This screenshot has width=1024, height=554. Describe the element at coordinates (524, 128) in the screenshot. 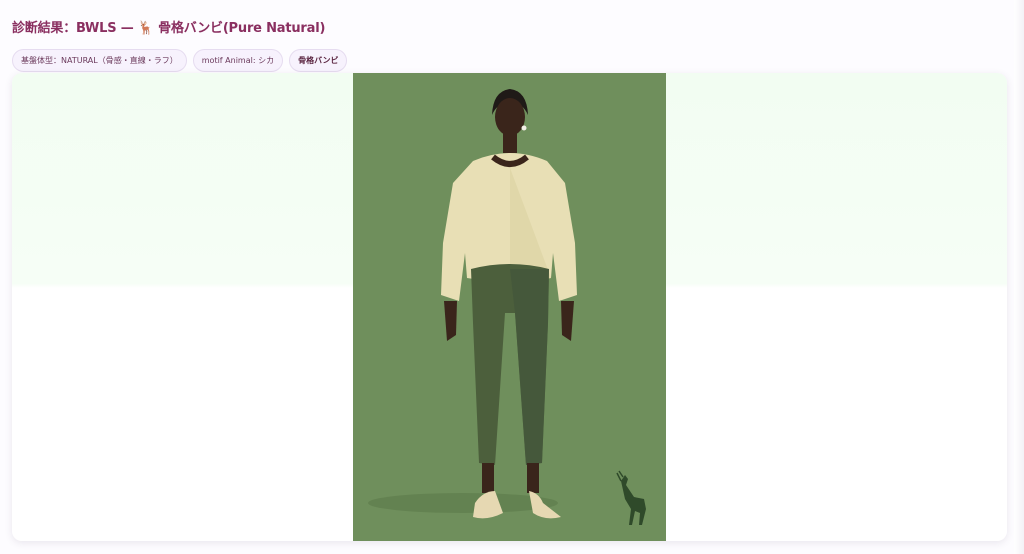

I see `figure-earring` at that location.